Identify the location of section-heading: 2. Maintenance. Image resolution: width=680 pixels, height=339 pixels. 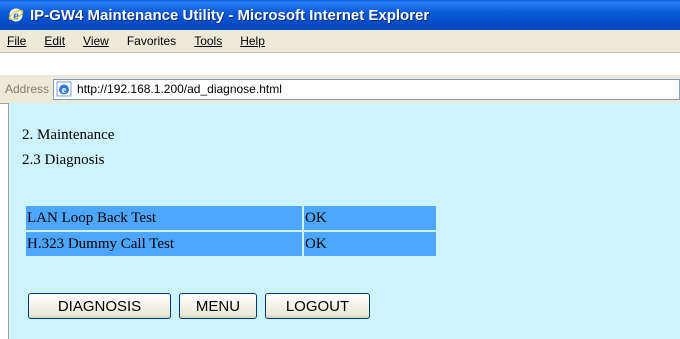
(68, 135).